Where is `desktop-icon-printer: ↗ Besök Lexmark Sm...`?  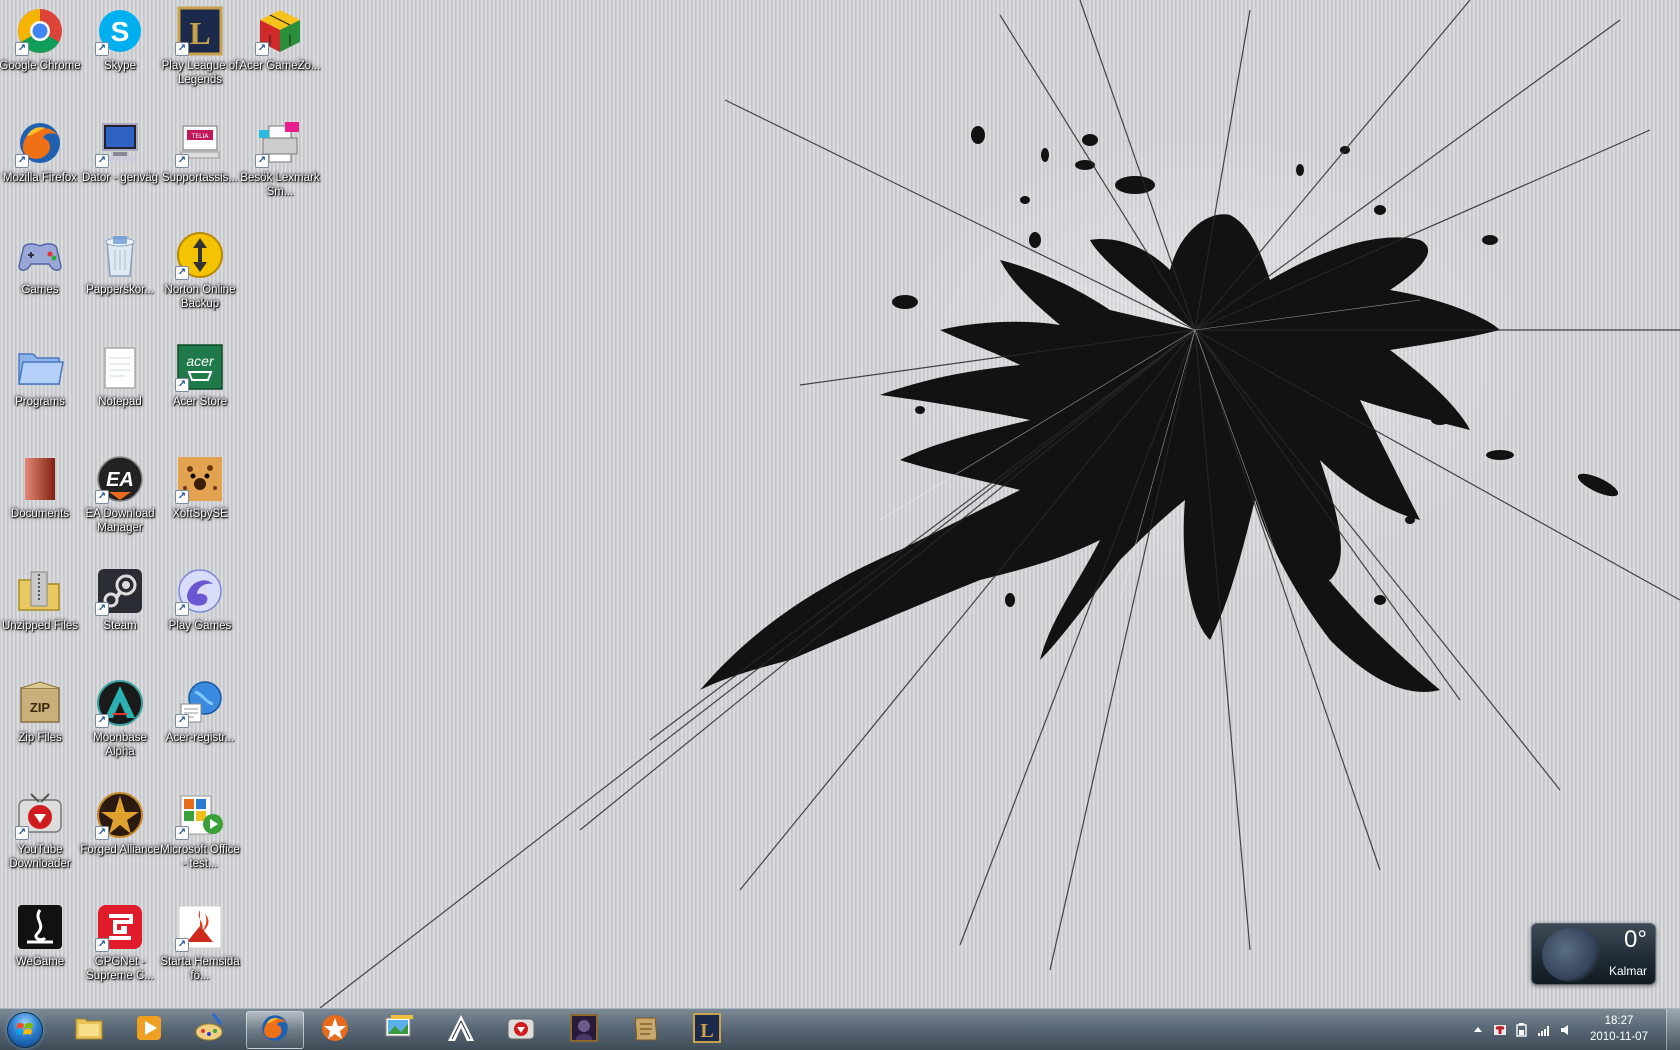
desktop-icon-printer: ↗ Besök Lexmark Sm... is located at coordinates (280, 166).